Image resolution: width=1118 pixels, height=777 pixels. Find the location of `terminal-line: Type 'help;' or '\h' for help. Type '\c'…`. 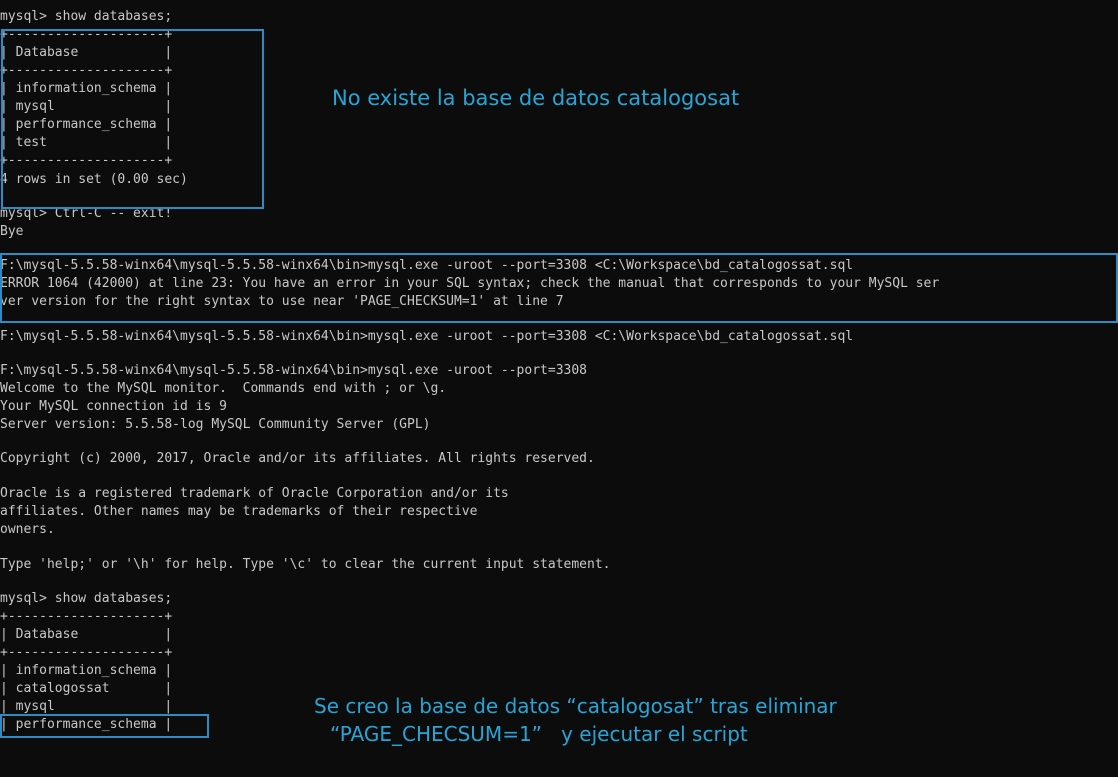

terminal-line: Type 'help;' or '\h' for help. Type '\c'… is located at coordinates (305, 564).